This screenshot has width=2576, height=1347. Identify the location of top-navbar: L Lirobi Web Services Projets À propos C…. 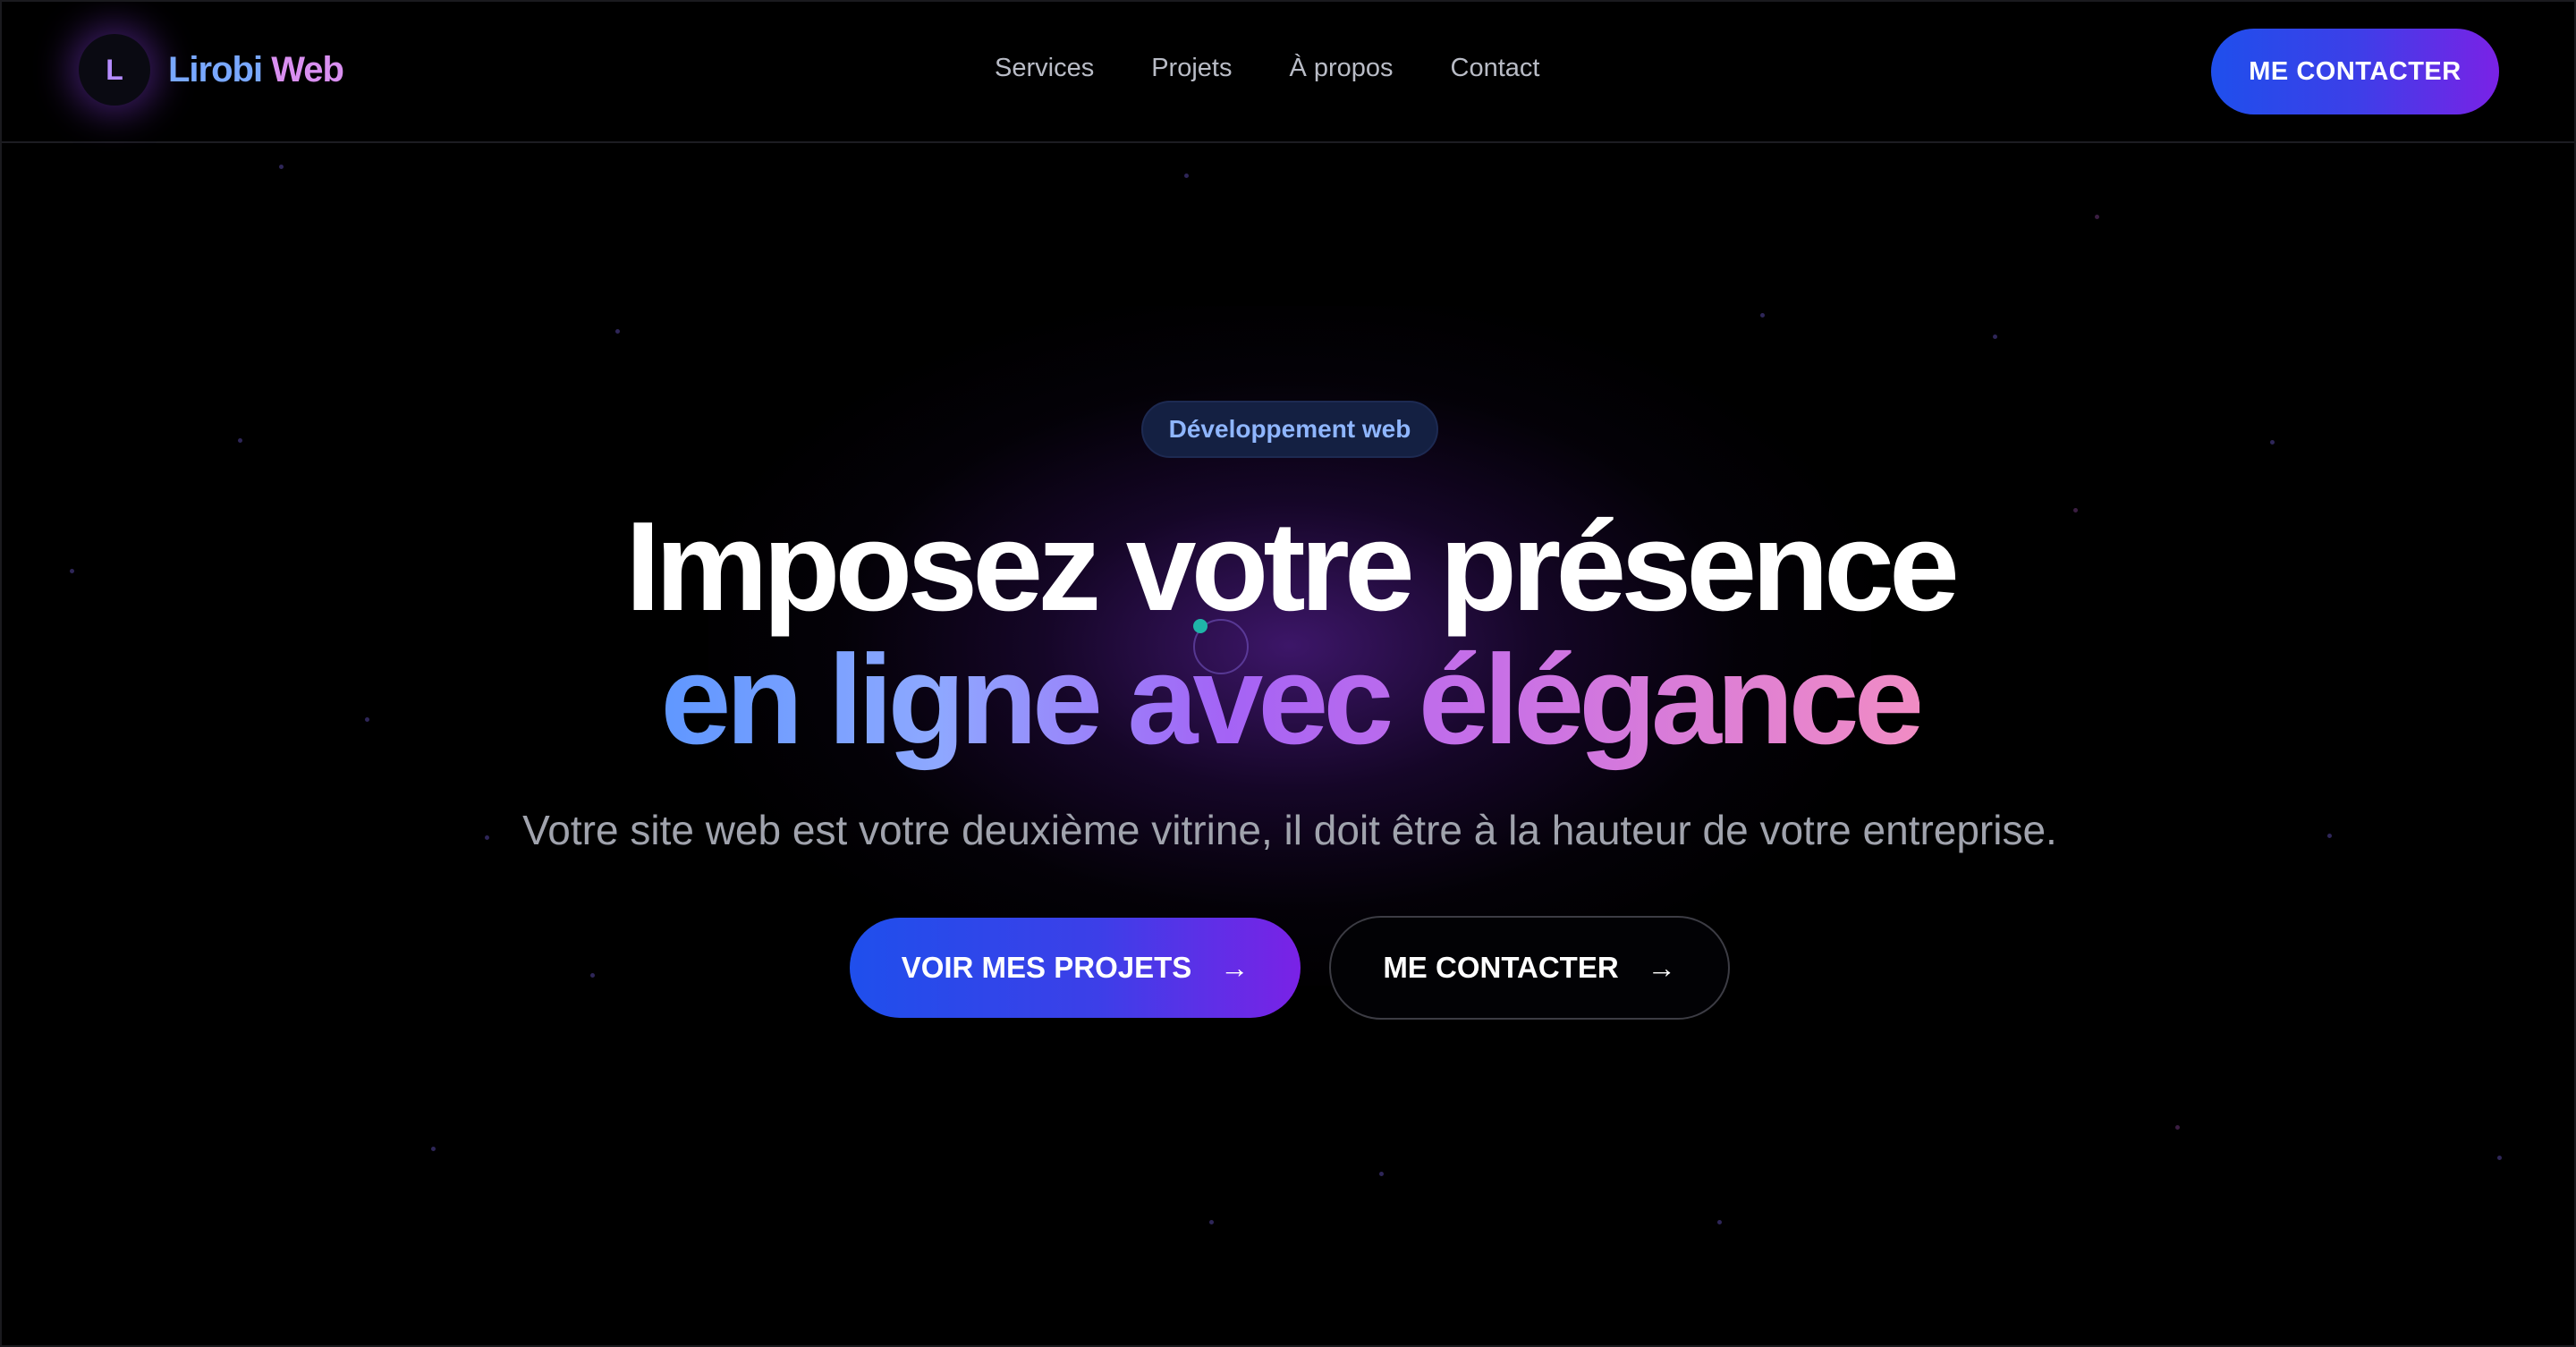
(1288, 72).